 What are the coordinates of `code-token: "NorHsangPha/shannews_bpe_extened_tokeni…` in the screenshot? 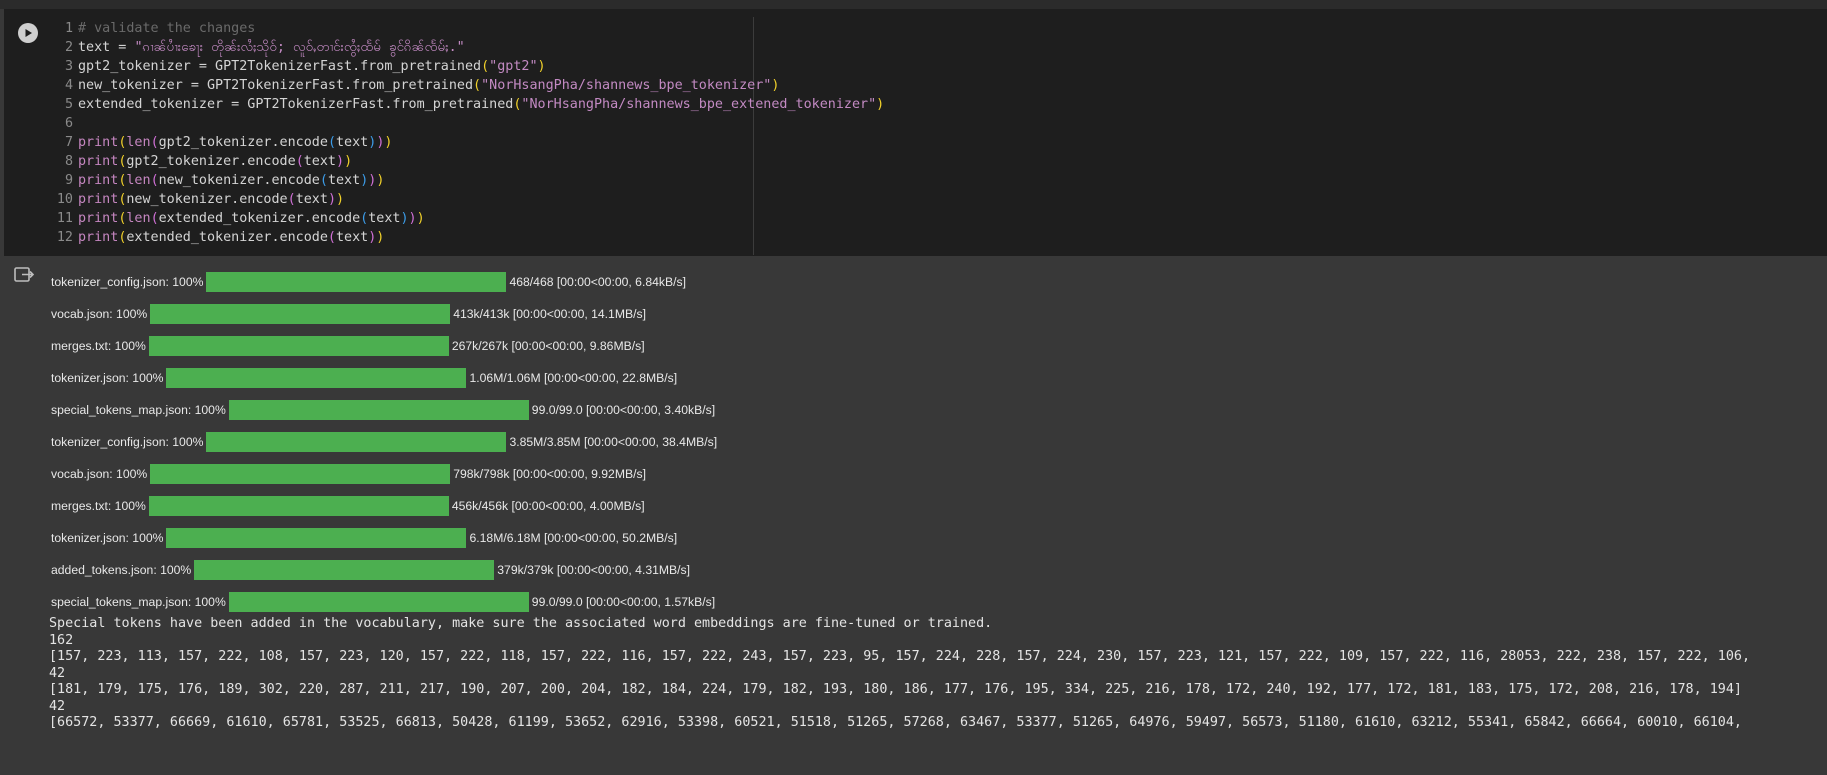 It's located at (699, 104).